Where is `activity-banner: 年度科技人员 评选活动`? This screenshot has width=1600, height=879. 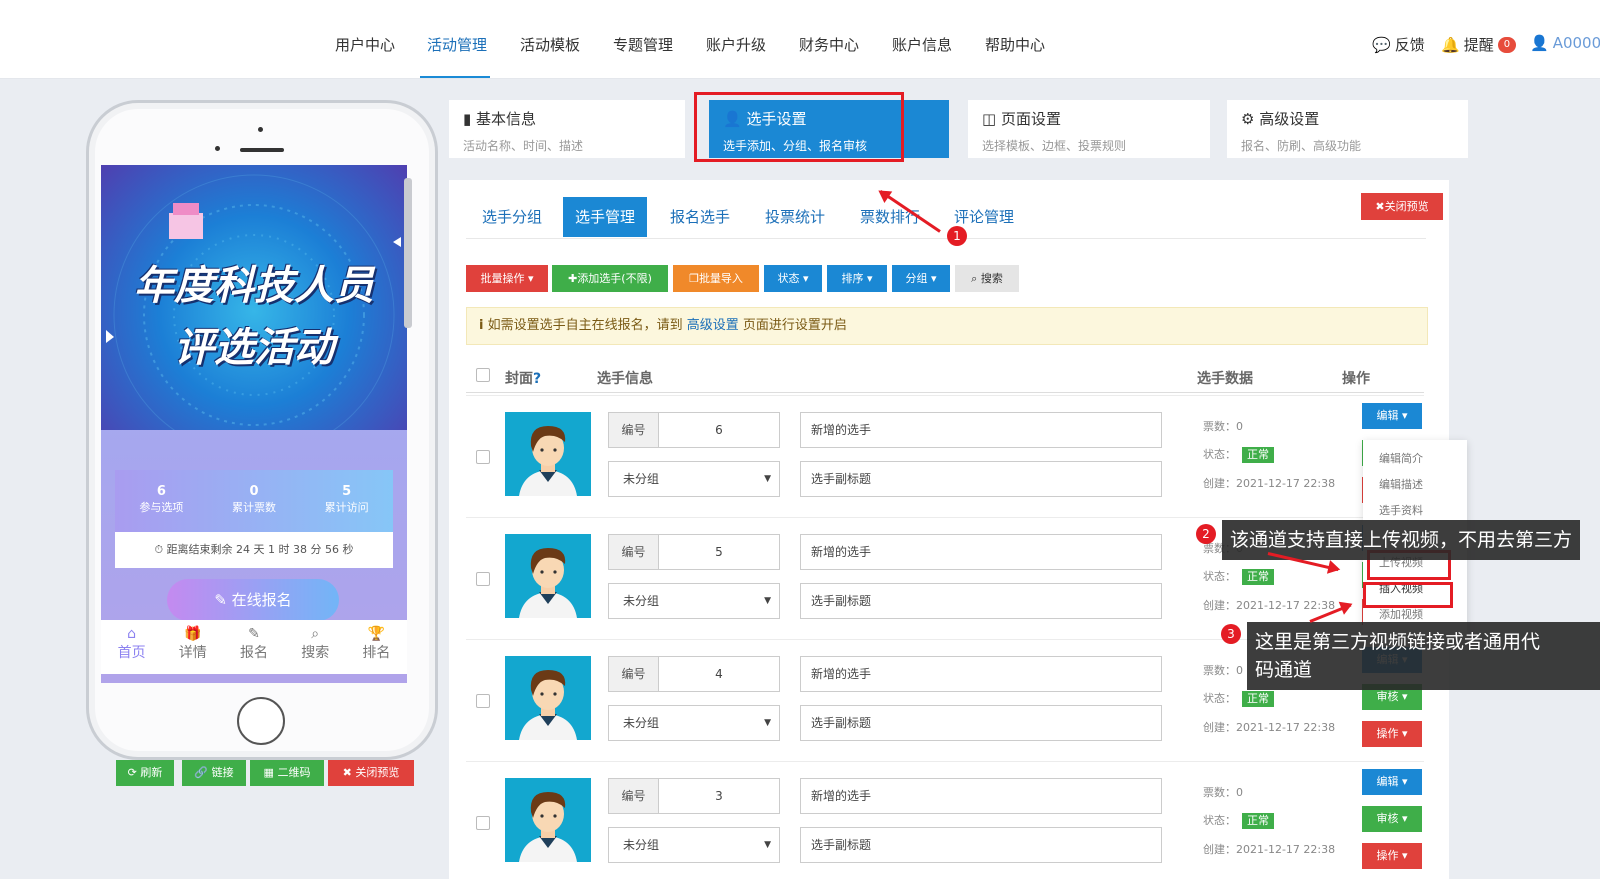 activity-banner: 年度科技人员 评选活动 is located at coordinates (254, 297).